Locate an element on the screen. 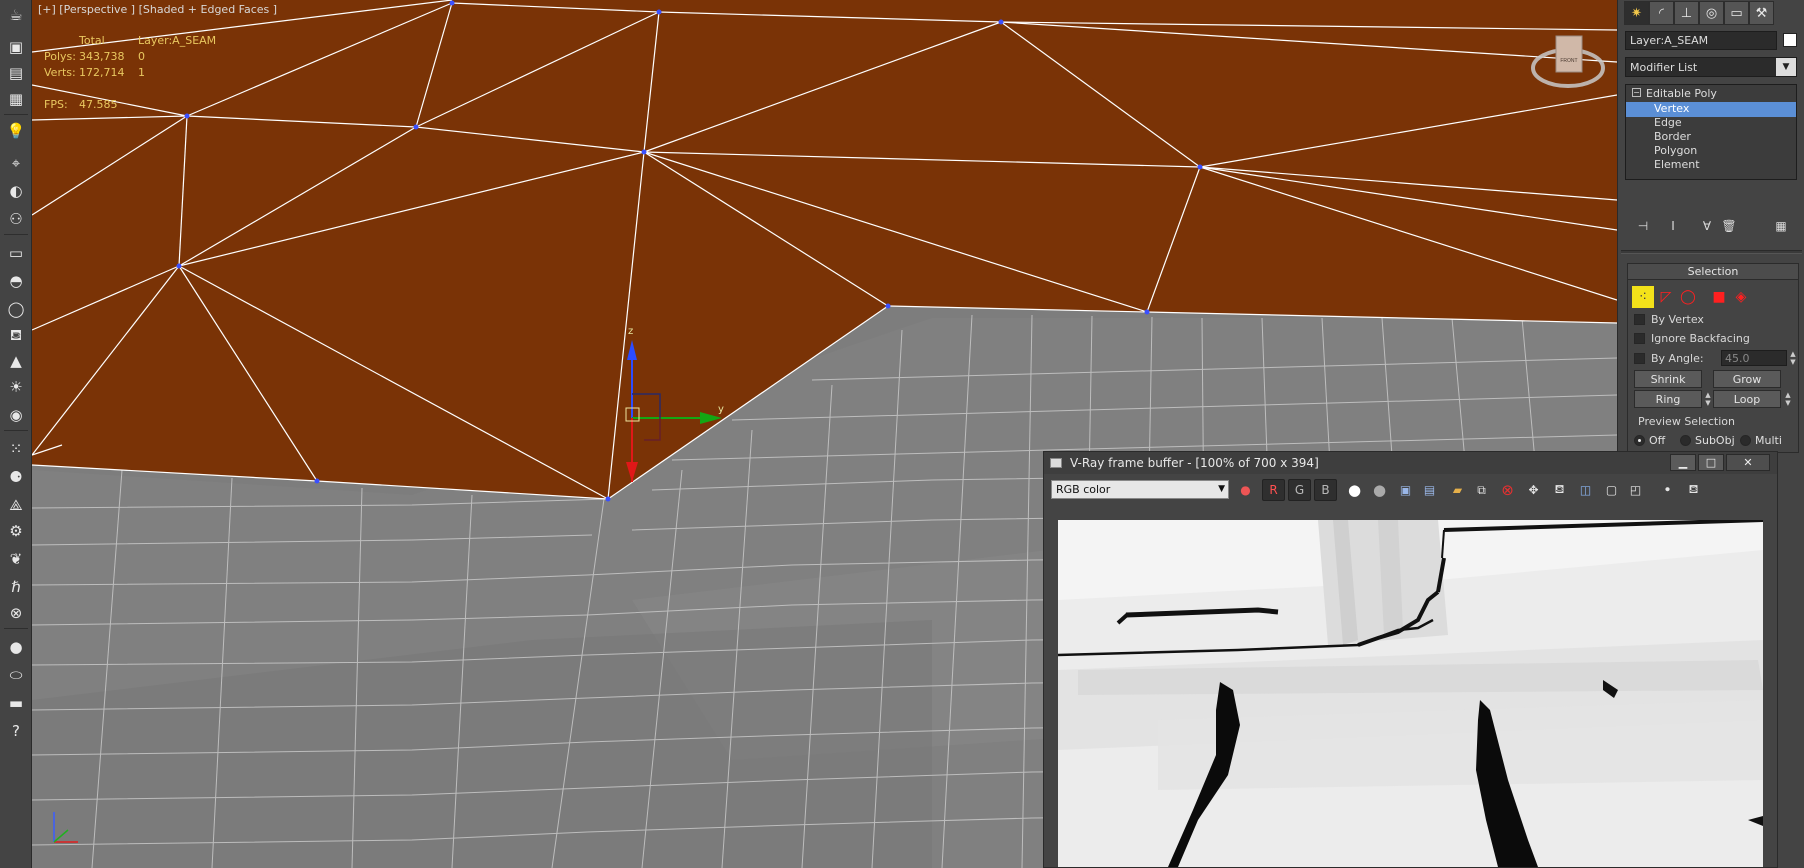 This screenshot has width=1804, height=868. stack-item-border: Border is located at coordinates (1711, 137).